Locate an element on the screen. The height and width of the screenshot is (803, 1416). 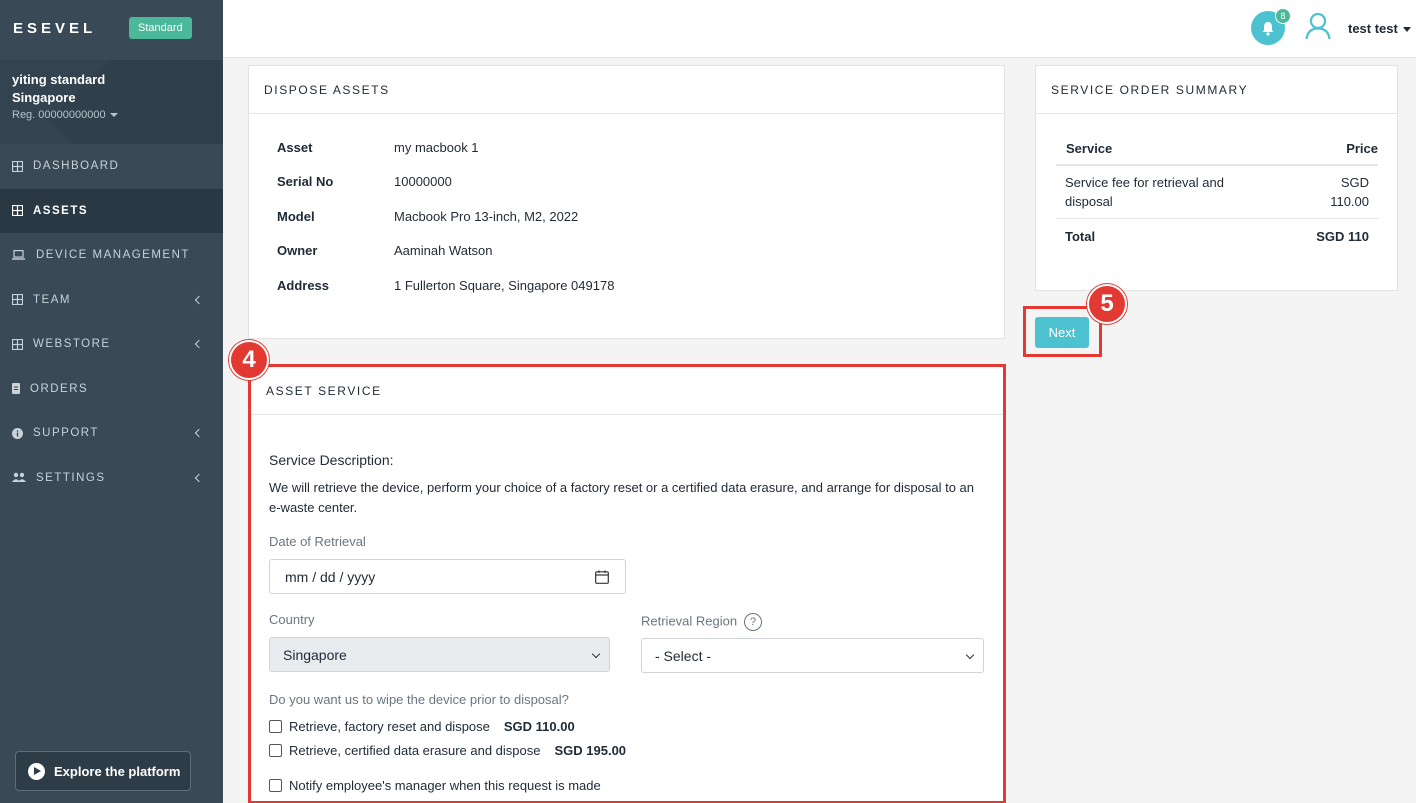
explore-platform-button: Explore the platform is located at coordinates (103, 771).